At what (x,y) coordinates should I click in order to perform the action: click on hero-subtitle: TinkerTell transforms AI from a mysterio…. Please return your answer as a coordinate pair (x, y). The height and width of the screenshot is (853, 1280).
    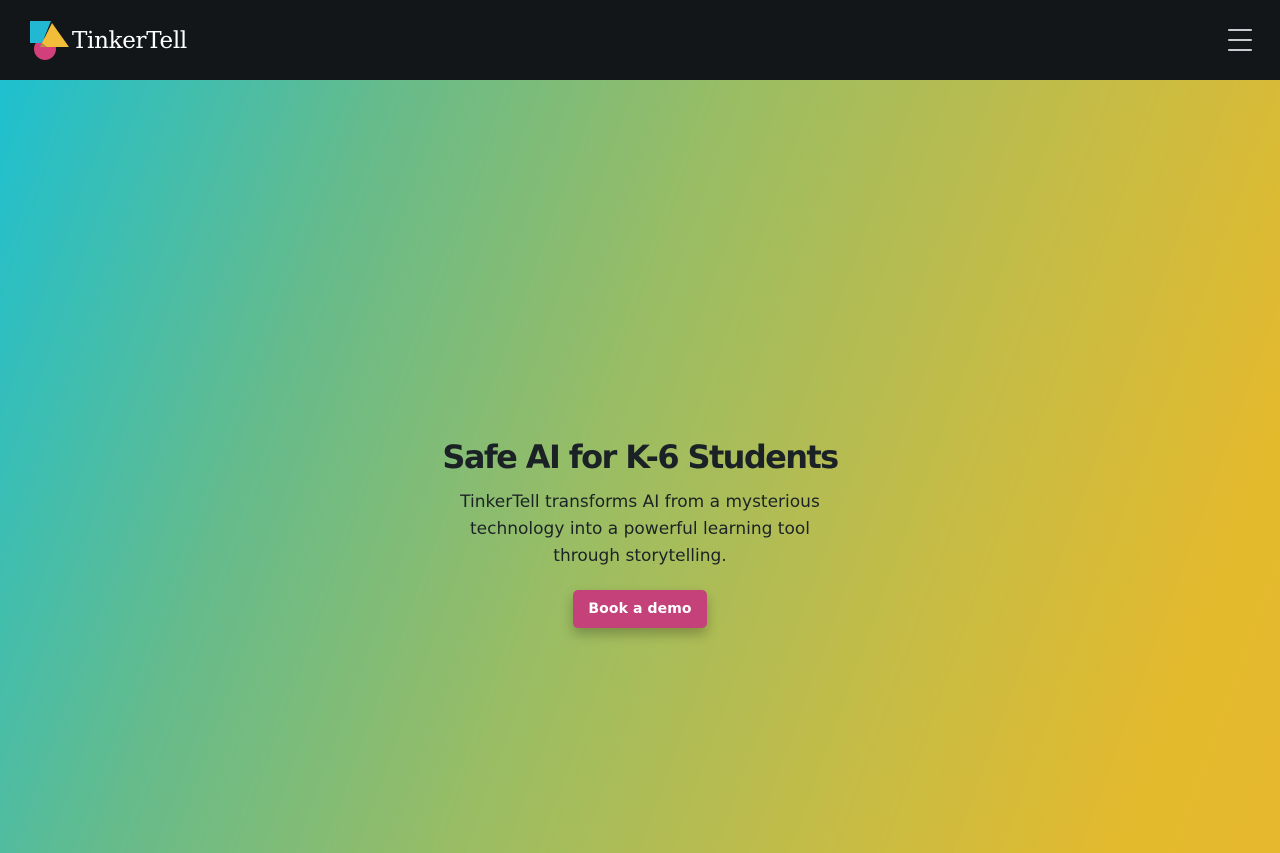
    Looking at the image, I should click on (640, 529).